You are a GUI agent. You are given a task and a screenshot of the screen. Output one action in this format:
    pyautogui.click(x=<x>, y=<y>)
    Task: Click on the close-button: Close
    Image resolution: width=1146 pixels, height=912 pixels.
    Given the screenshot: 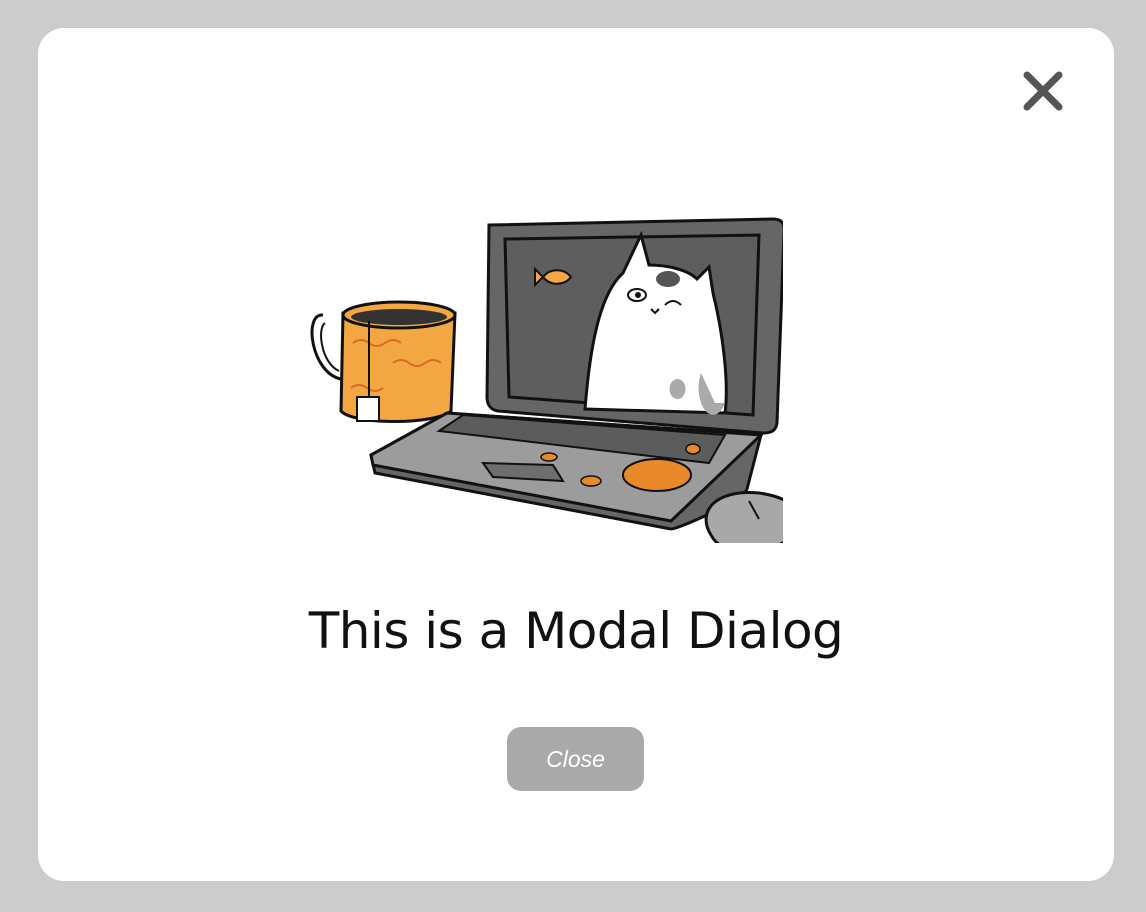 What is the action you would take?
    pyautogui.click(x=575, y=759)
    